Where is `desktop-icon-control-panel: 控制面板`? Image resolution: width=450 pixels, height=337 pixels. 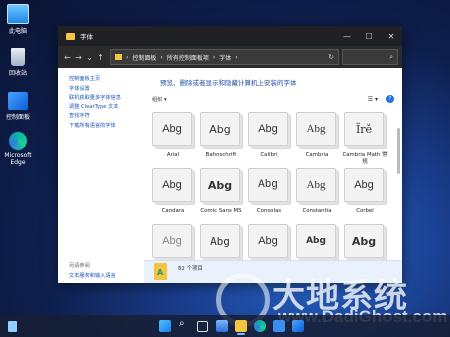 desktop-icon-control-panel: 控制面板 is located at coordinates (18, 106).